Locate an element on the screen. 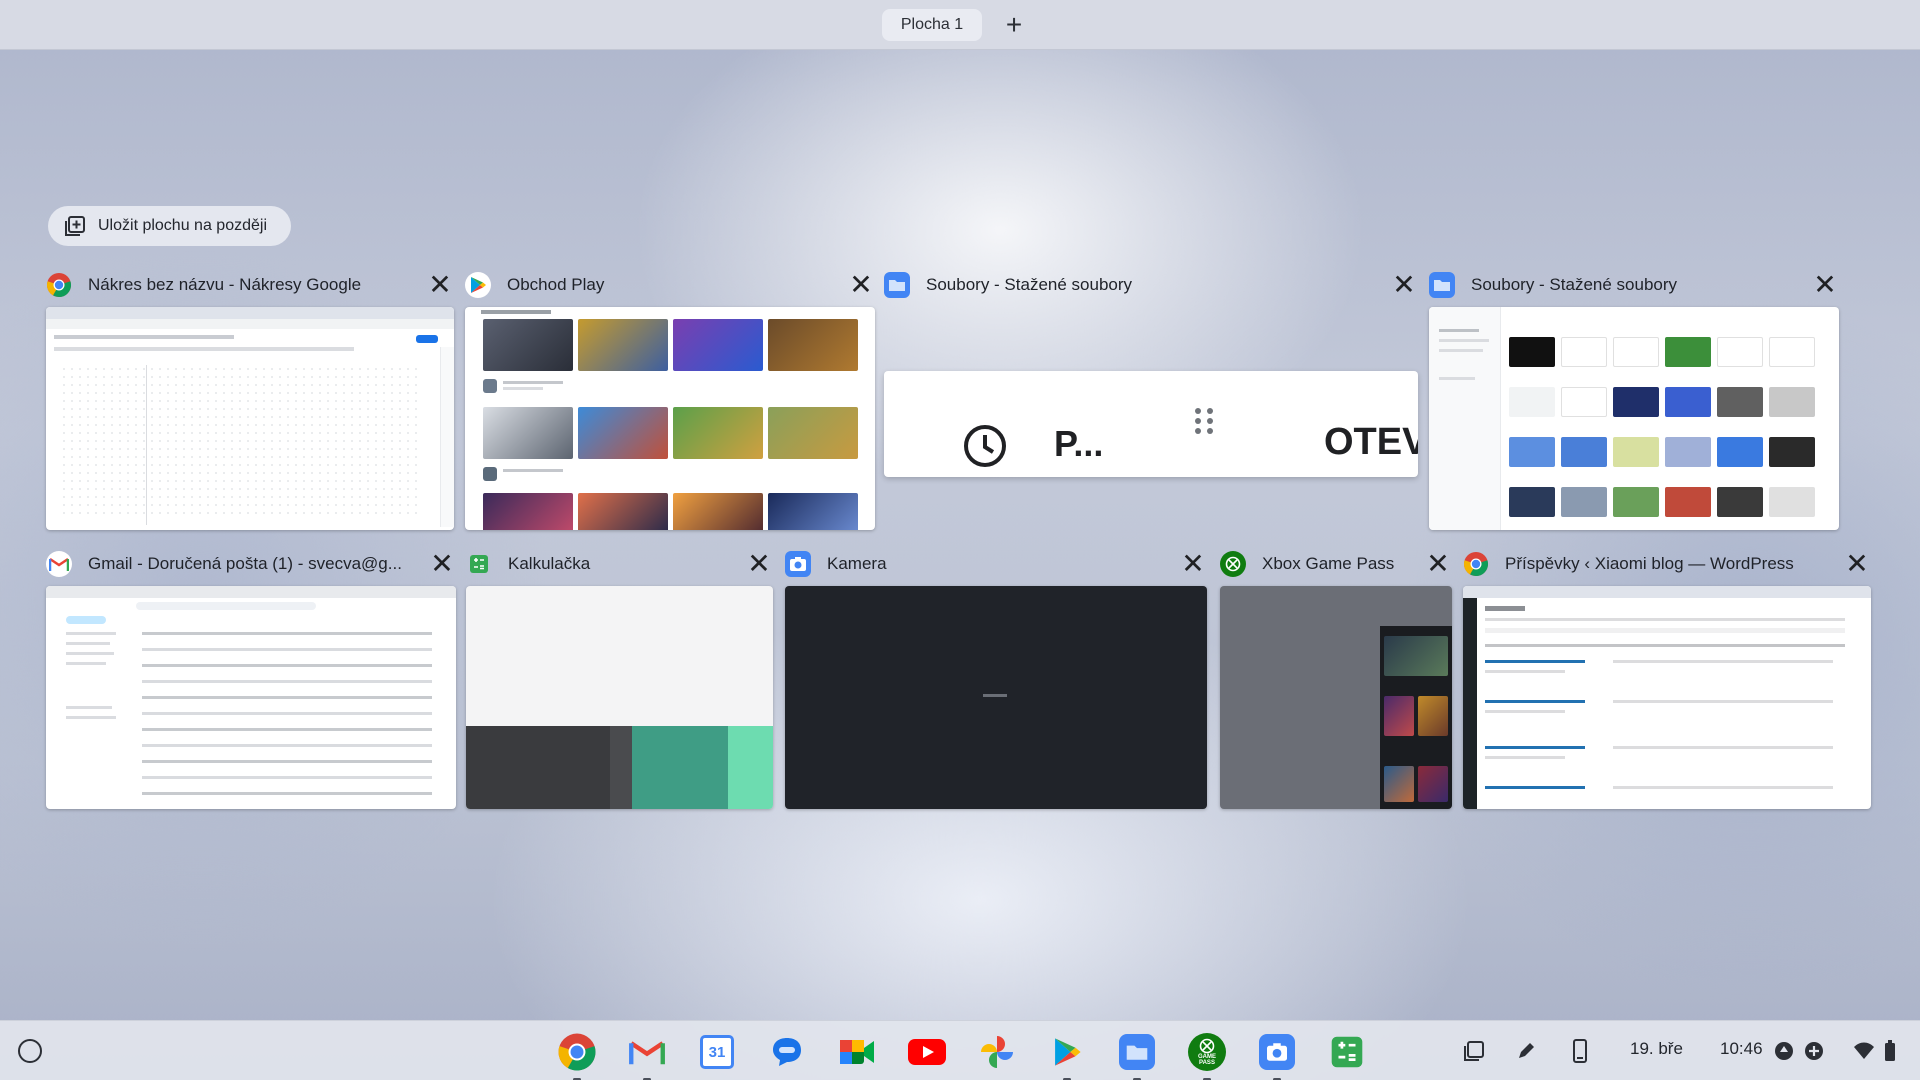 The image size is (1920, 1080). shelf-app-play-store is located at coordinates (1067, 1055).